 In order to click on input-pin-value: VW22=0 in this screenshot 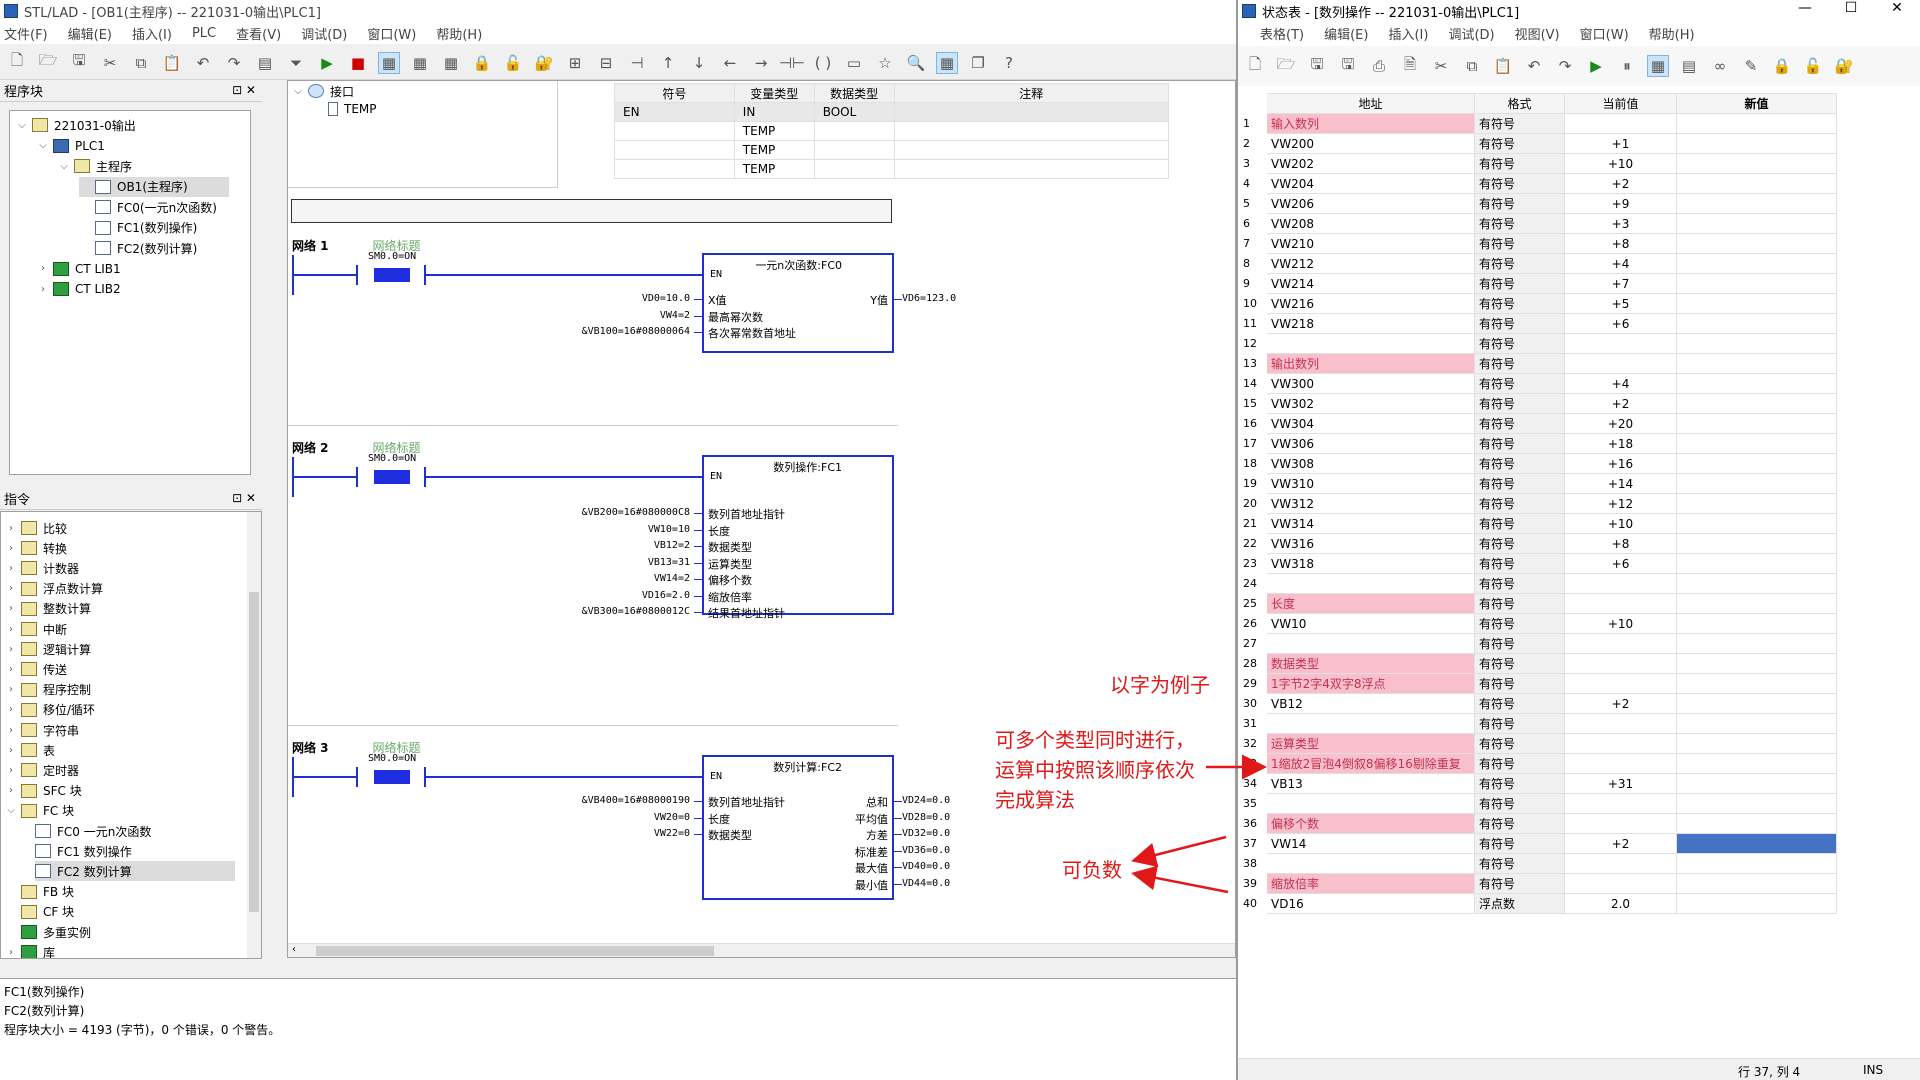, I will do `click(672, 833)`.